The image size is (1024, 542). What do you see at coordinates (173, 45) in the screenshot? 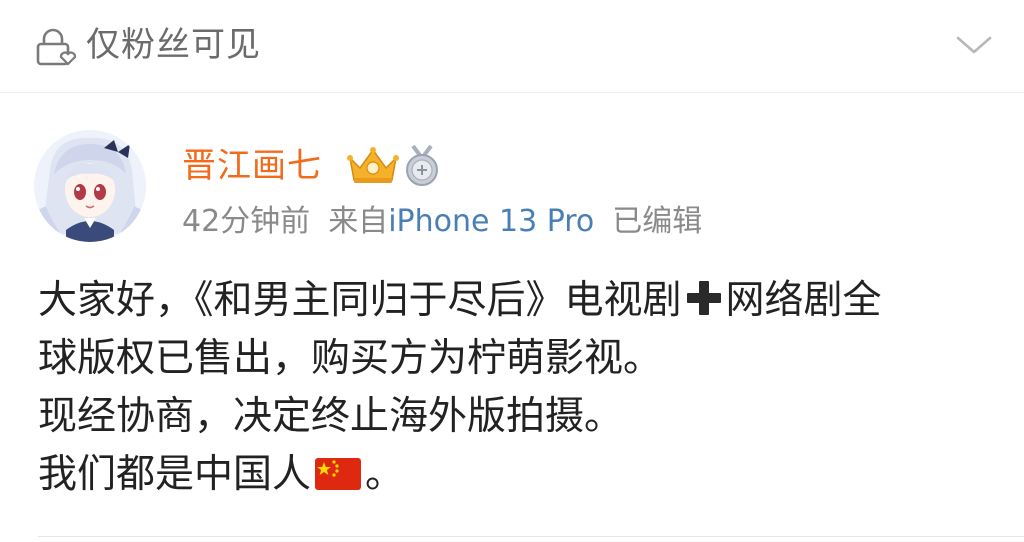
I see `visibility-label: 仅粉丝可见` at bounding box center [173, 45].